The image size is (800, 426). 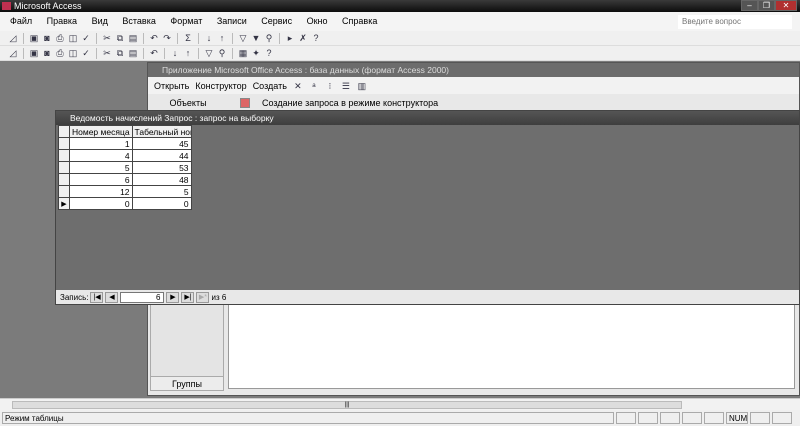 I want to click on large-icons-icon: ᵃ, so click(x=314, y=86).